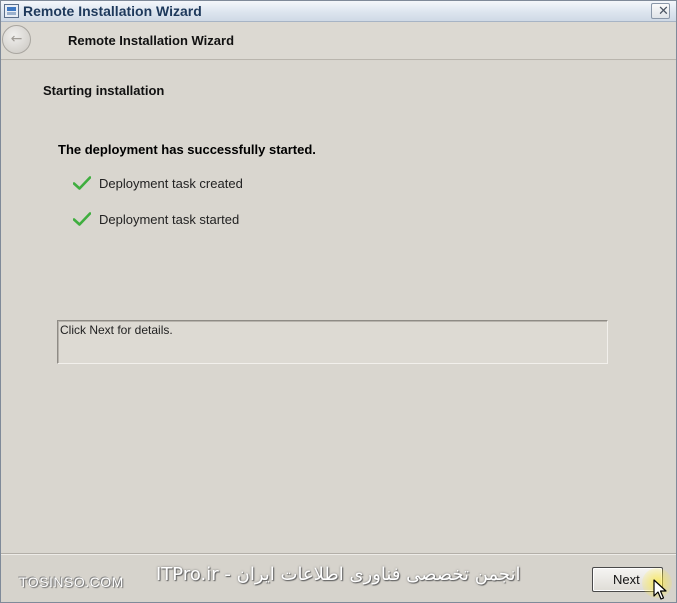 The height and width of the screenshot is (603, 677). Describe the element at coordinates (332, 342) in the screenshot. I see `details-textbox: Click Next for details.` at that location.